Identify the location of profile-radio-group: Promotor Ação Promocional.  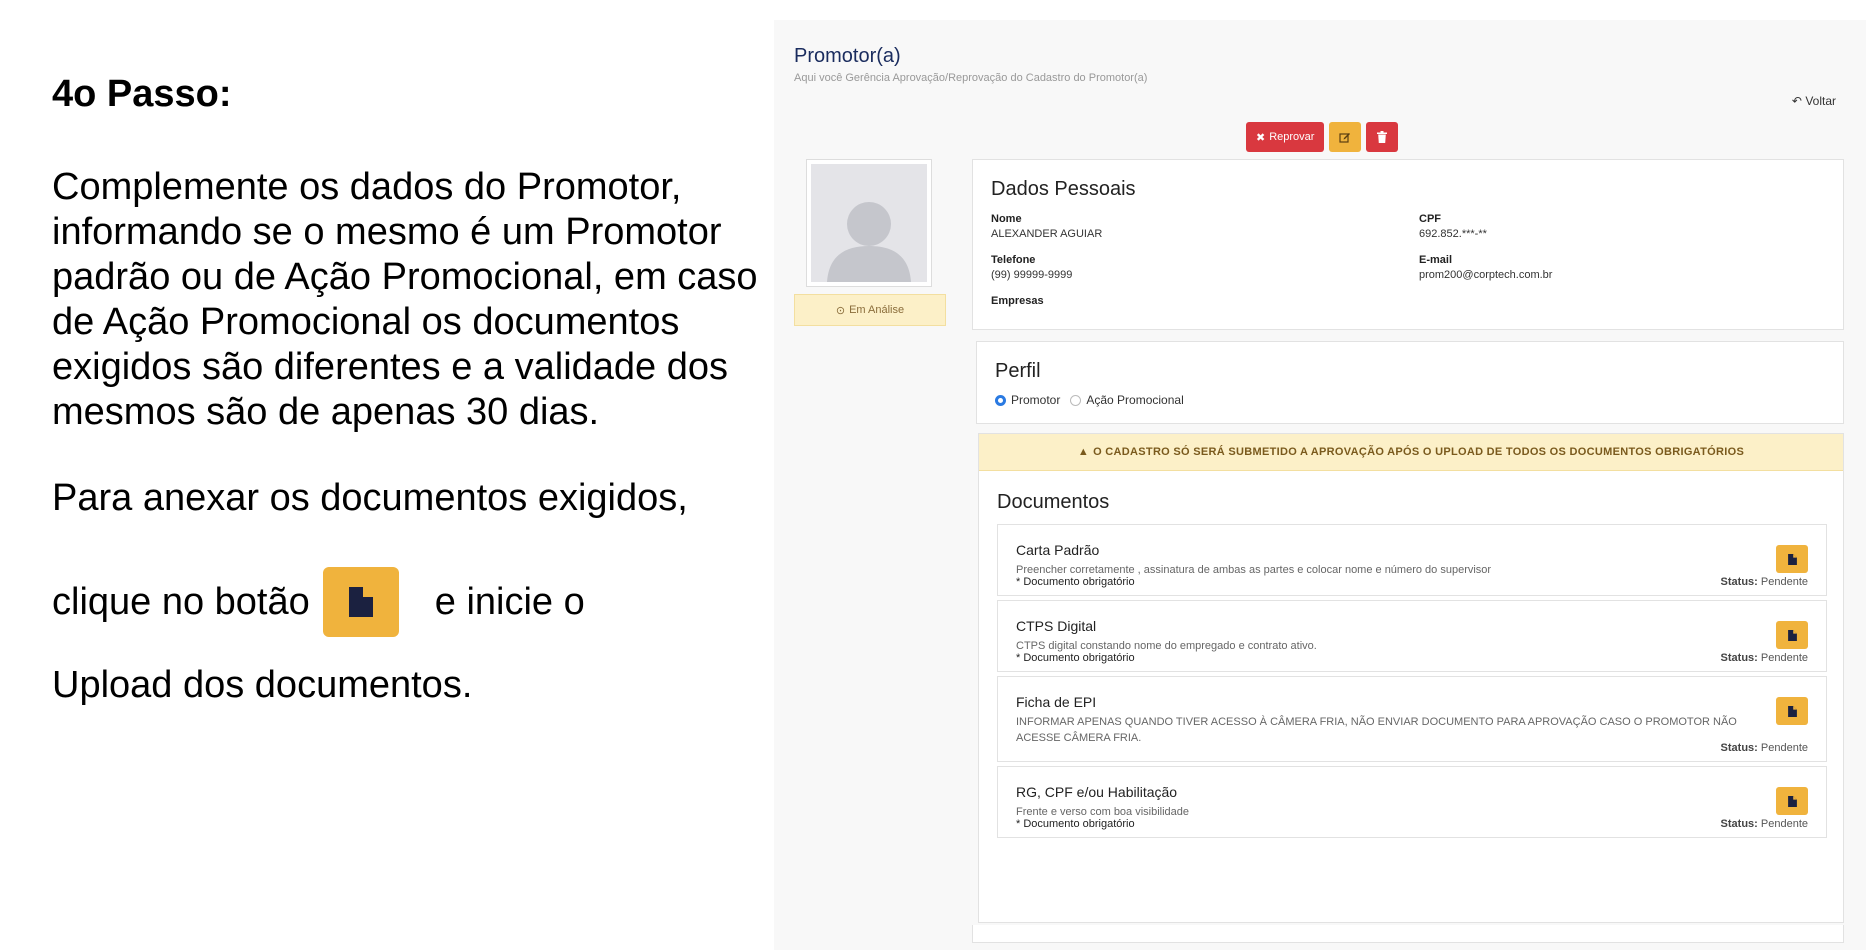
(1089, 400).